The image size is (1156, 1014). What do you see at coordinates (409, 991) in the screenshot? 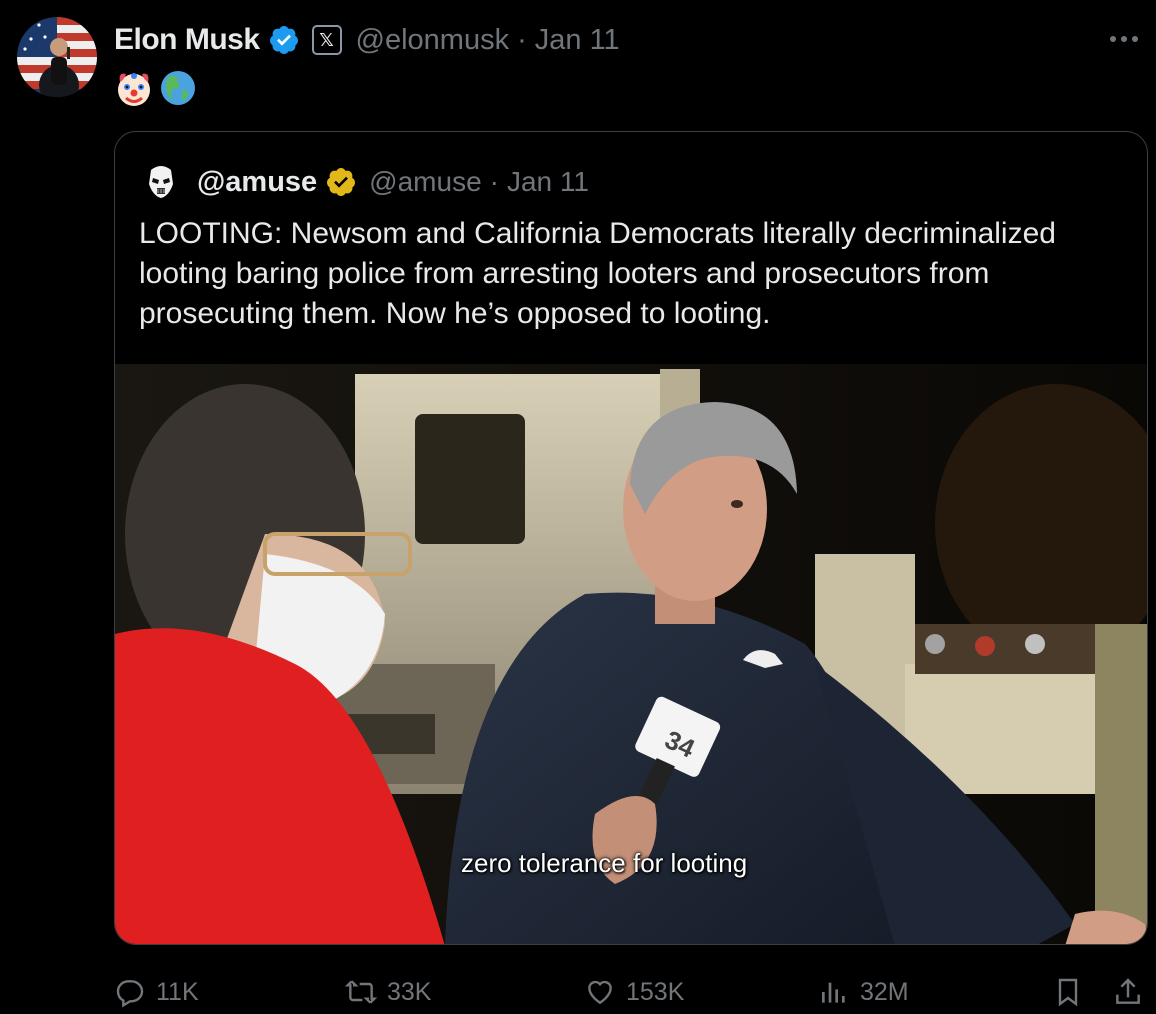
I see `repost-count: 33K` at bounding box center [409, 991].